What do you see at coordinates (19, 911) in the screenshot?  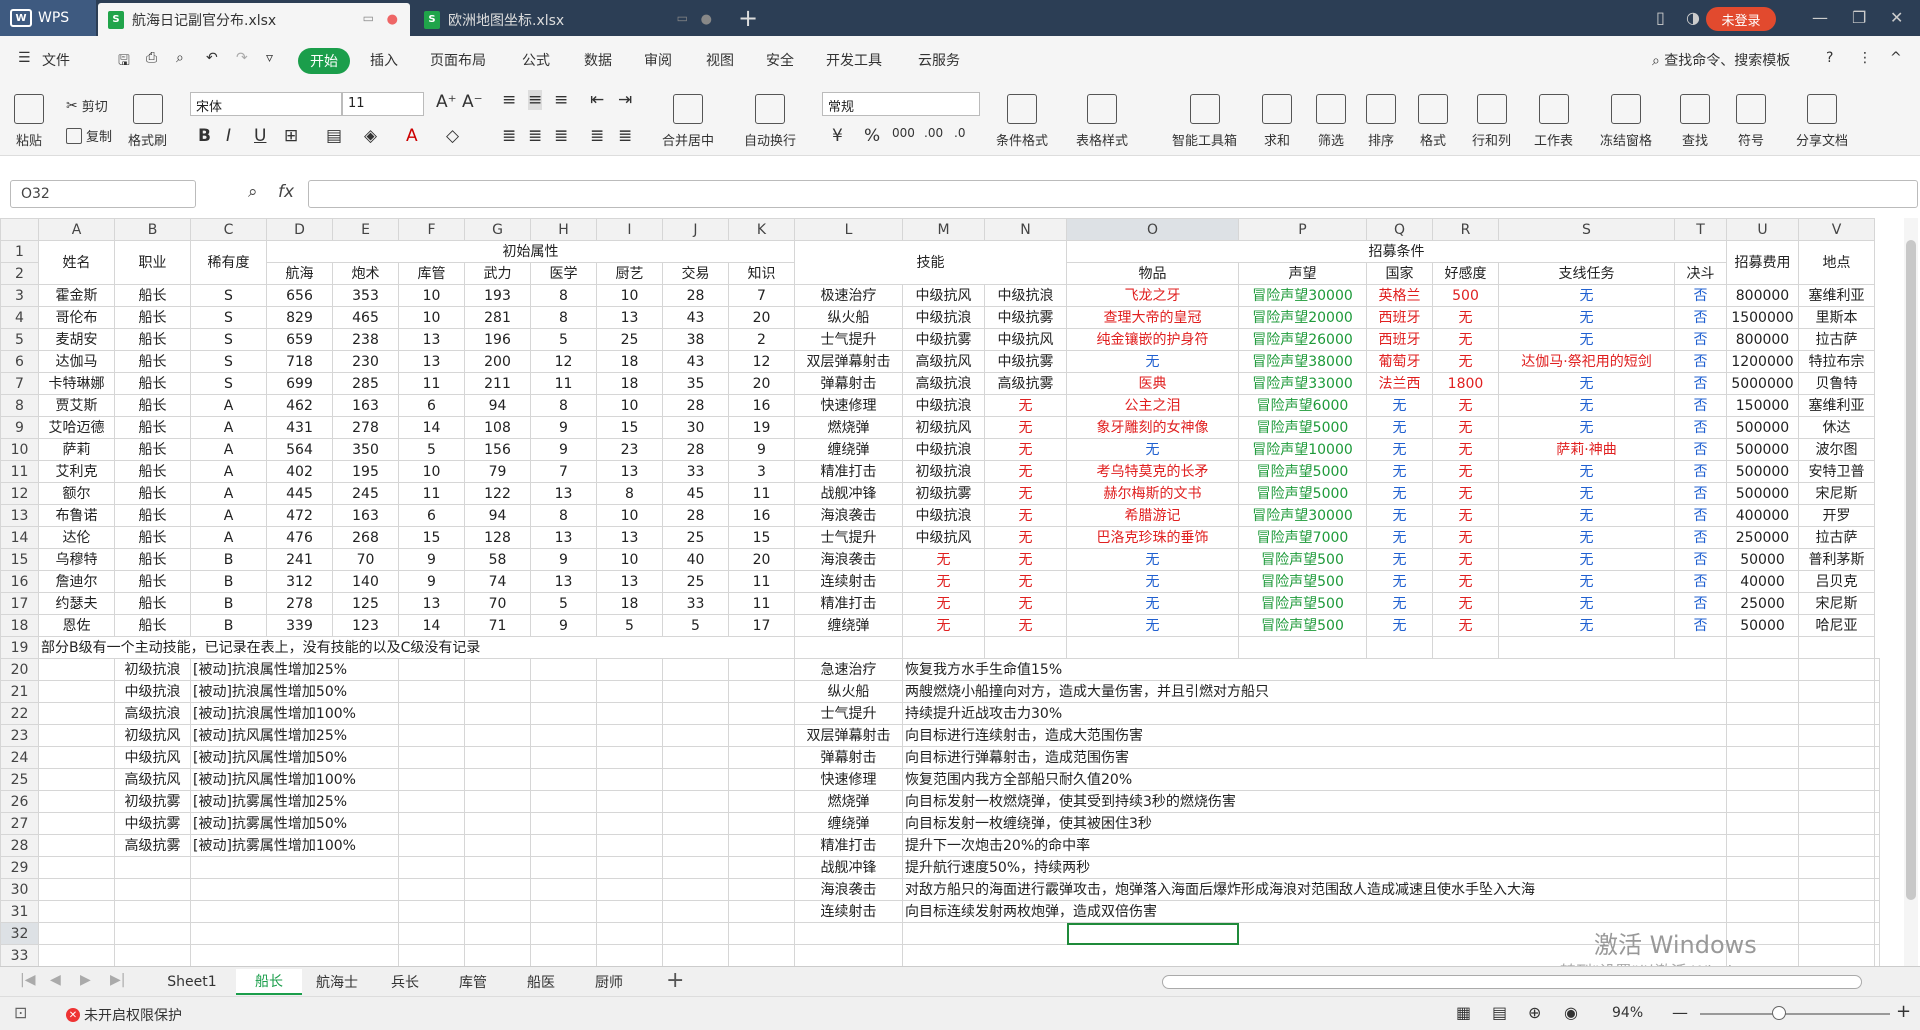 I see `row-header: 31` at bounding box center [19, 911].